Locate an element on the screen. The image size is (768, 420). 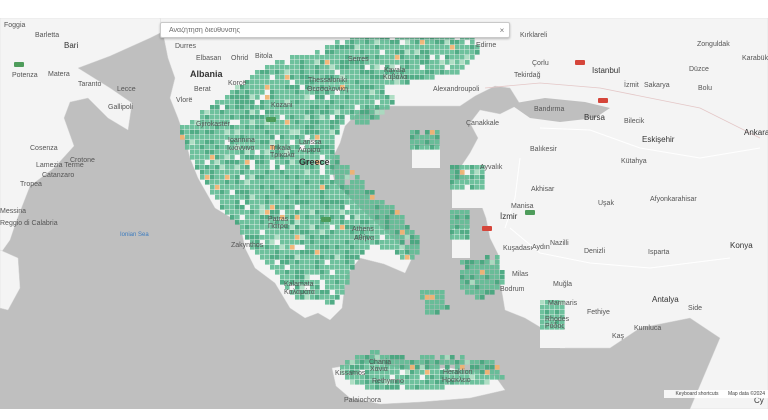
address-search-box: × is located at coordinates (335, 30).